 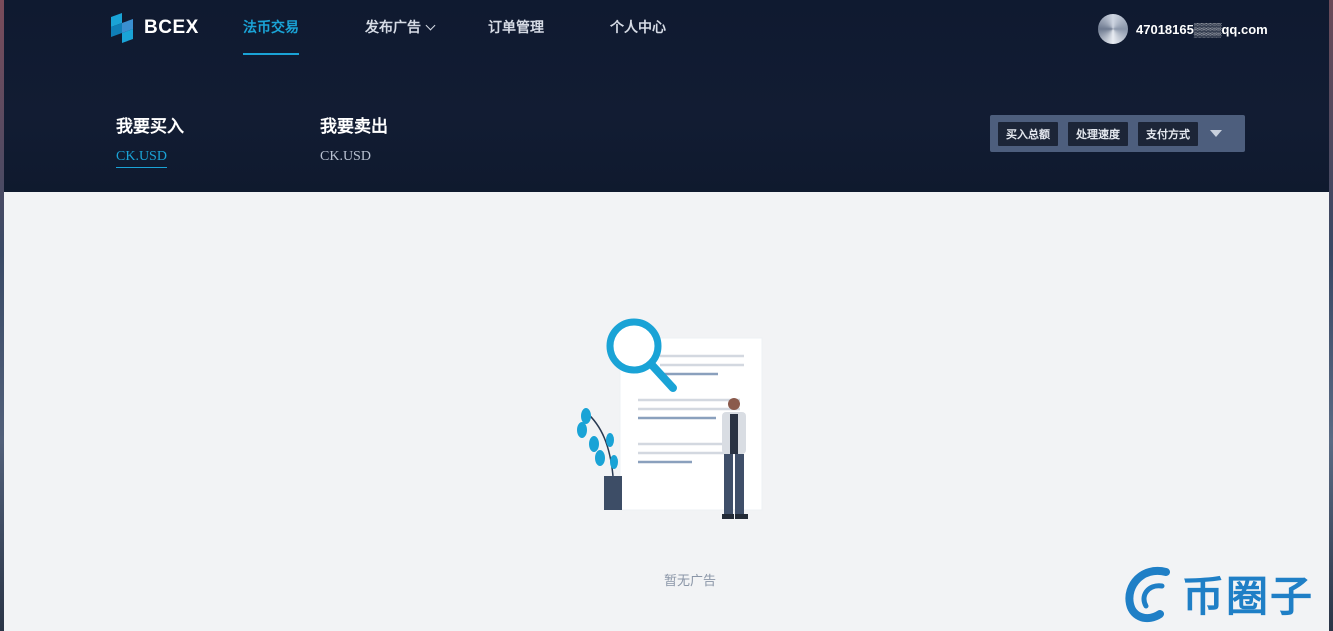 I want to click on filter-payment-method: 支付方式, so click(x=1168, y=133).